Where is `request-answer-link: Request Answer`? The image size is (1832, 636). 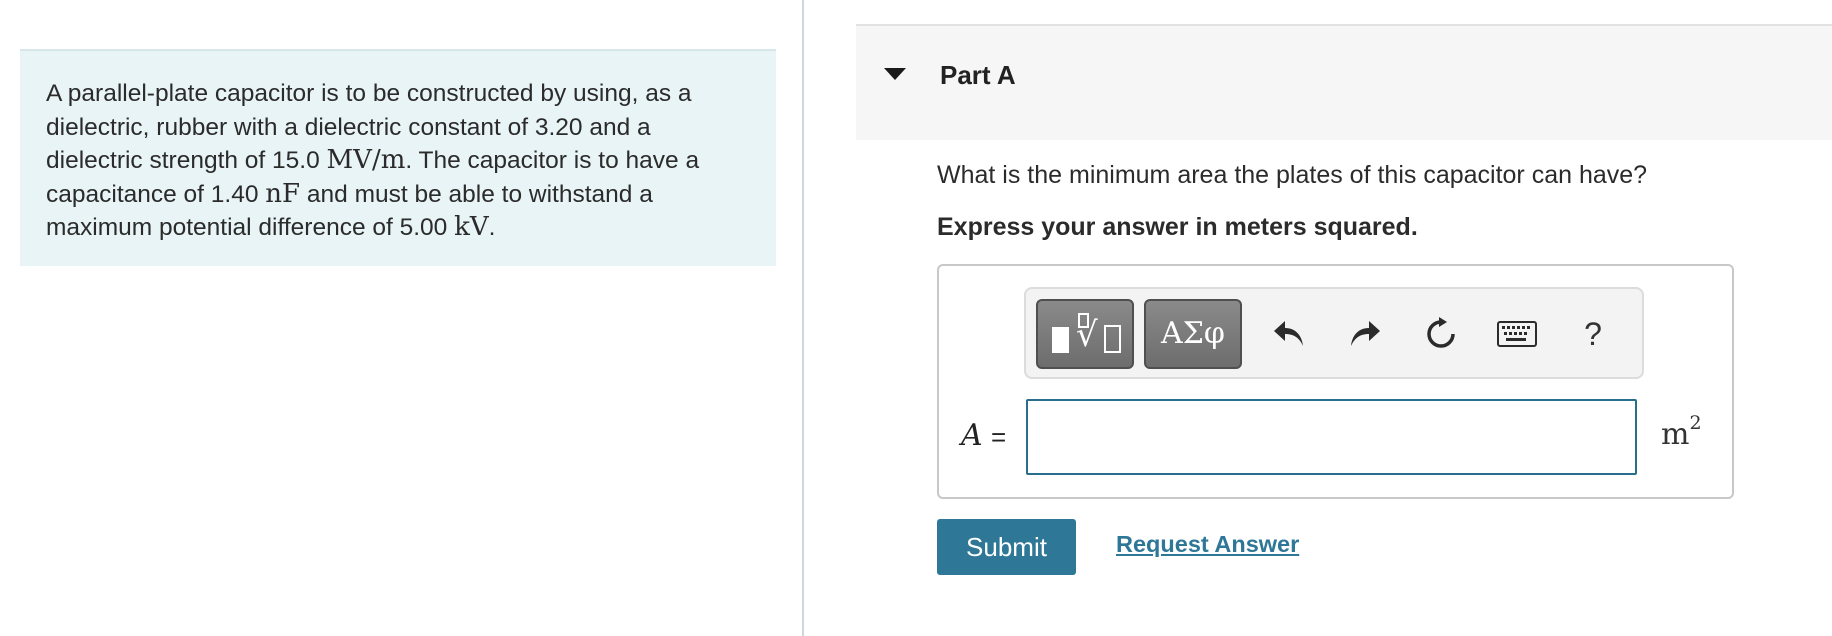
request-answer-link: Request Answer is located at coordinates (1207, 544).